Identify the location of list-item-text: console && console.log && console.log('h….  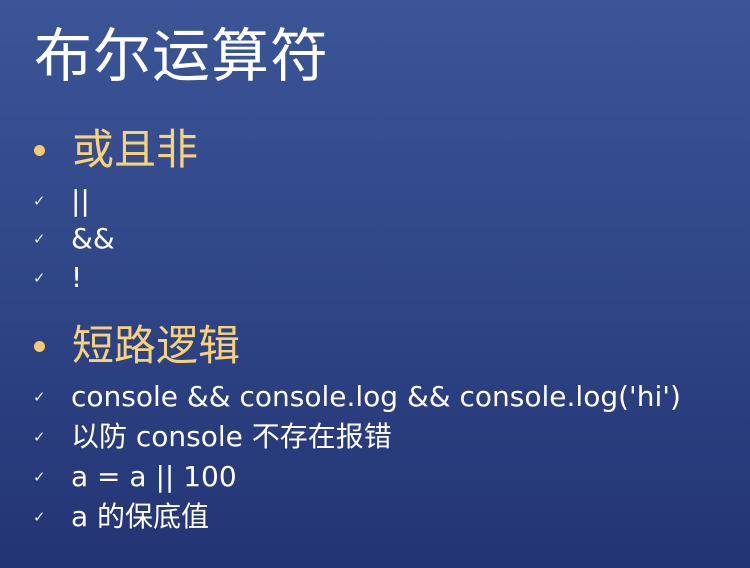
(376, 396).